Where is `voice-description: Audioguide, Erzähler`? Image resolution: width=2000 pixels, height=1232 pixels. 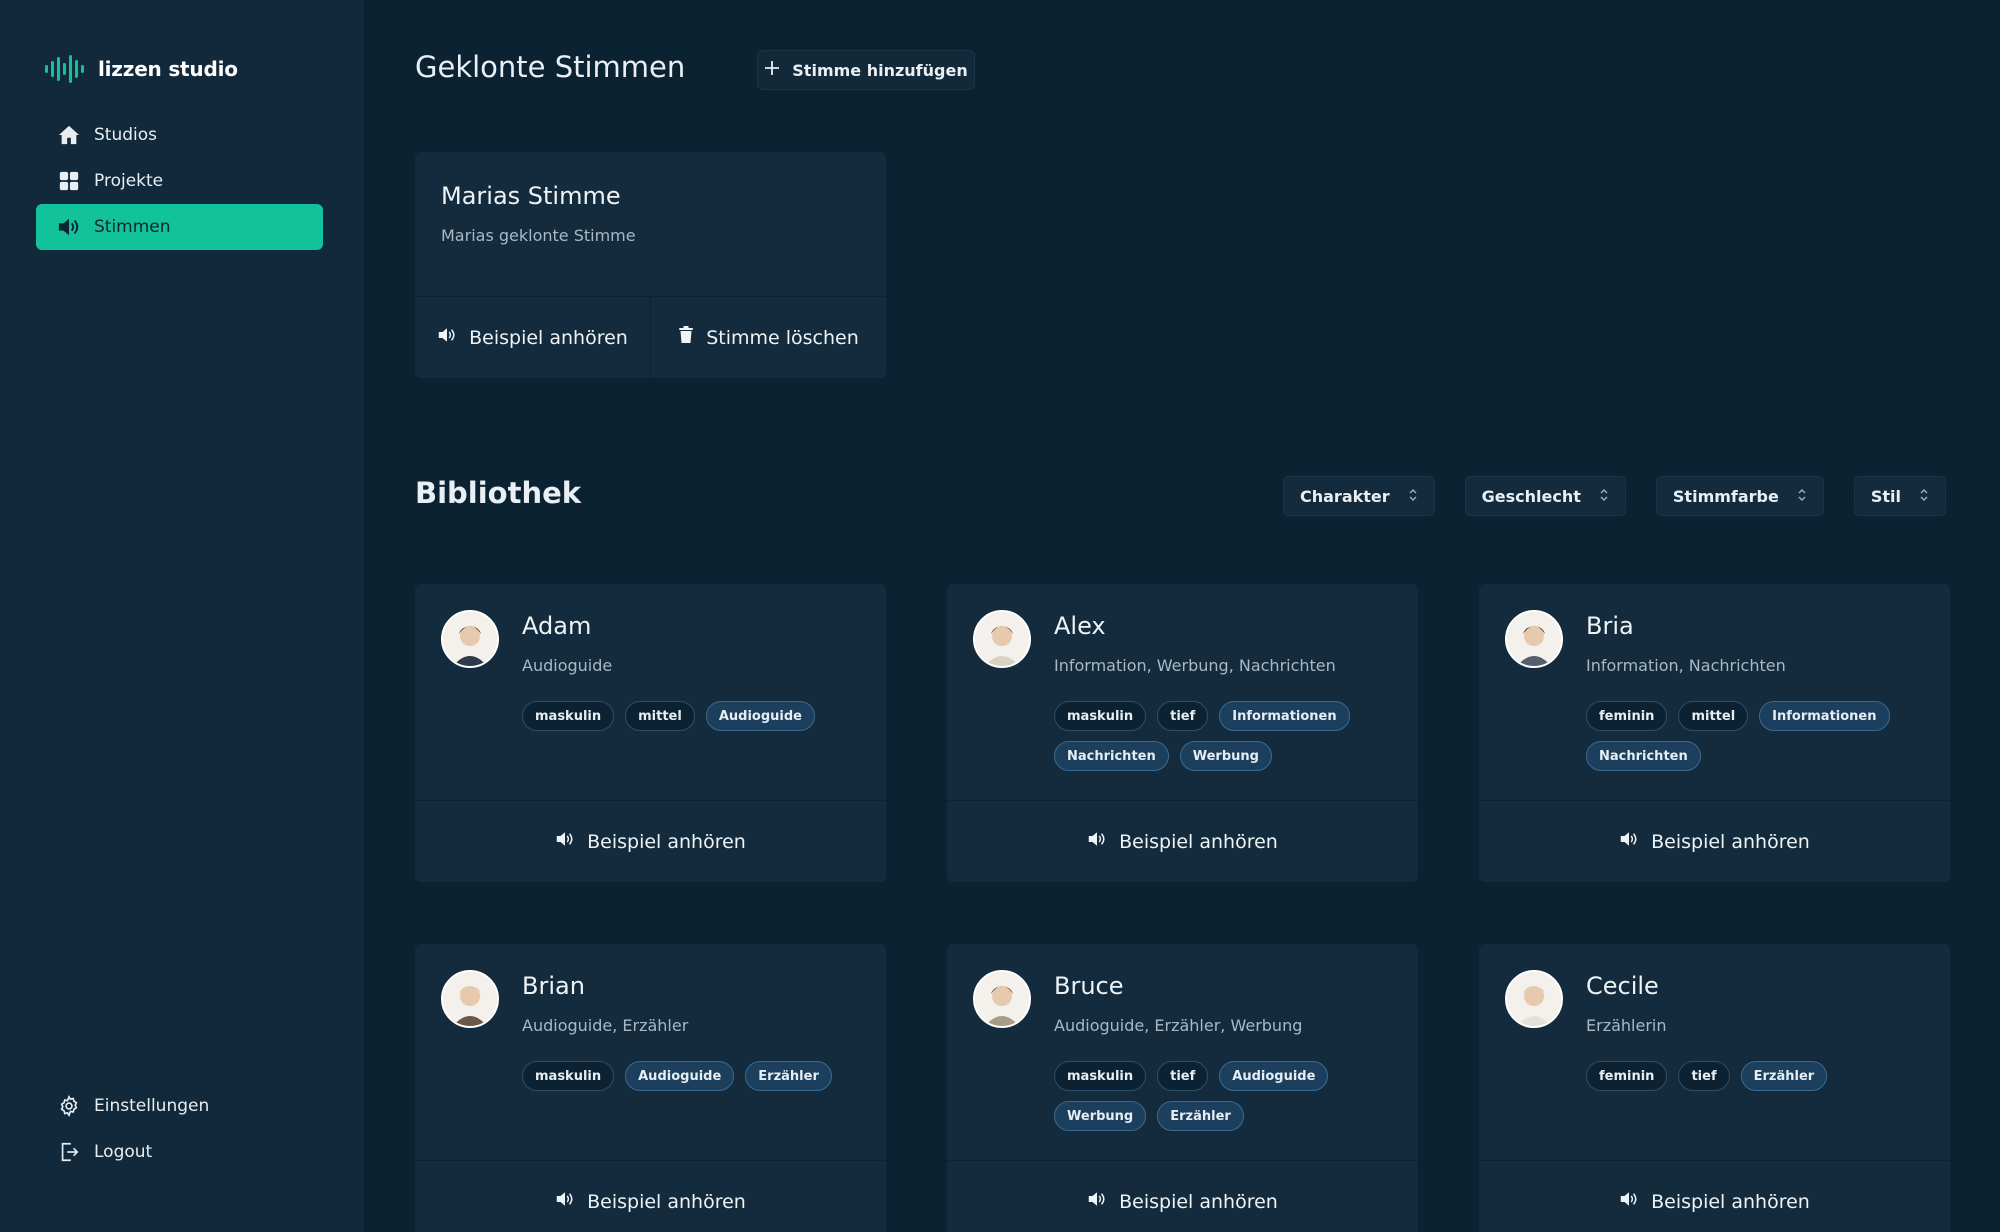
voice-description: Audioguide, Erzähler is located at coordinates (605, 1025).